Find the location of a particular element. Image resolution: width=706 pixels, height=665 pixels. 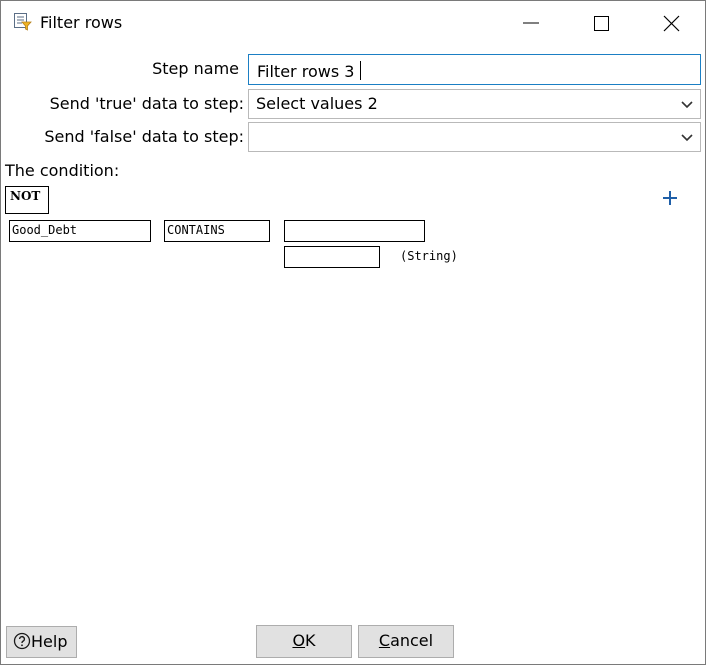

condition-function: CONTAINS is located at coordinates (217, 231).